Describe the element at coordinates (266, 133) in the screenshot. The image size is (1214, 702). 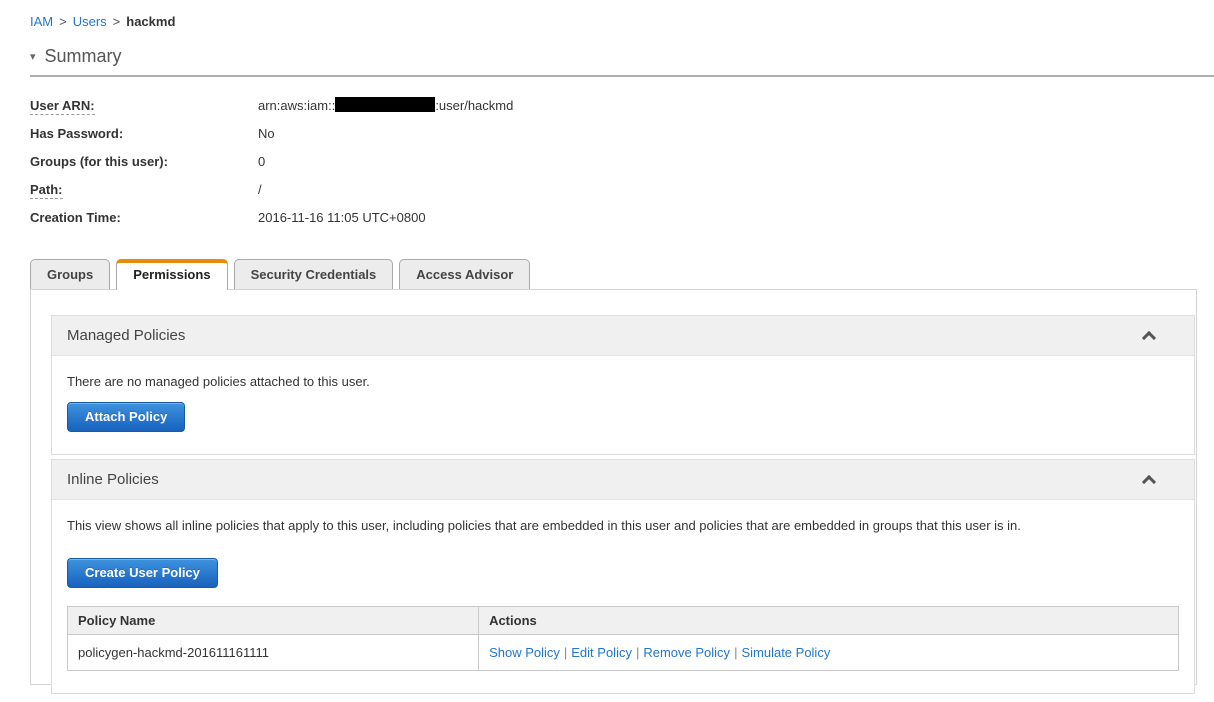
I see `has-password-value: No` at that location.